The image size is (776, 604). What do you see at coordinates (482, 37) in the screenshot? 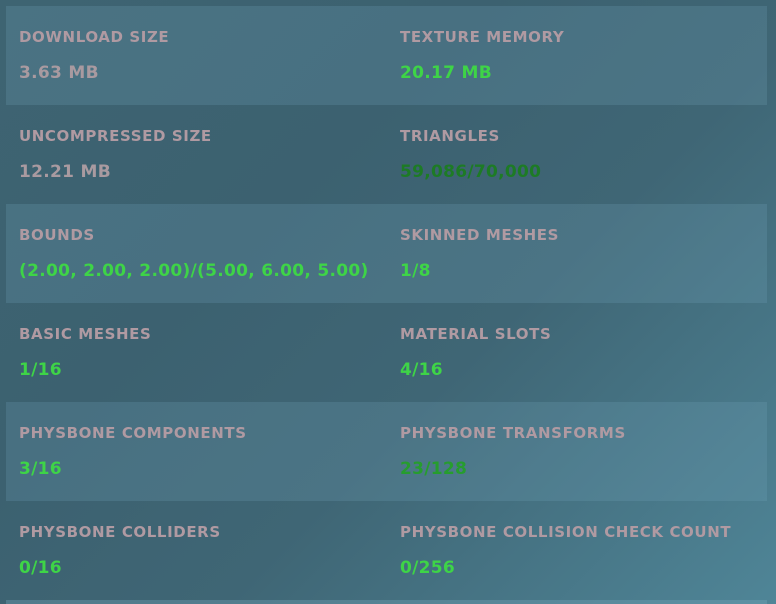
I see `stat-label: TEXTURE MEMORY` at bounding box center [482, 37].